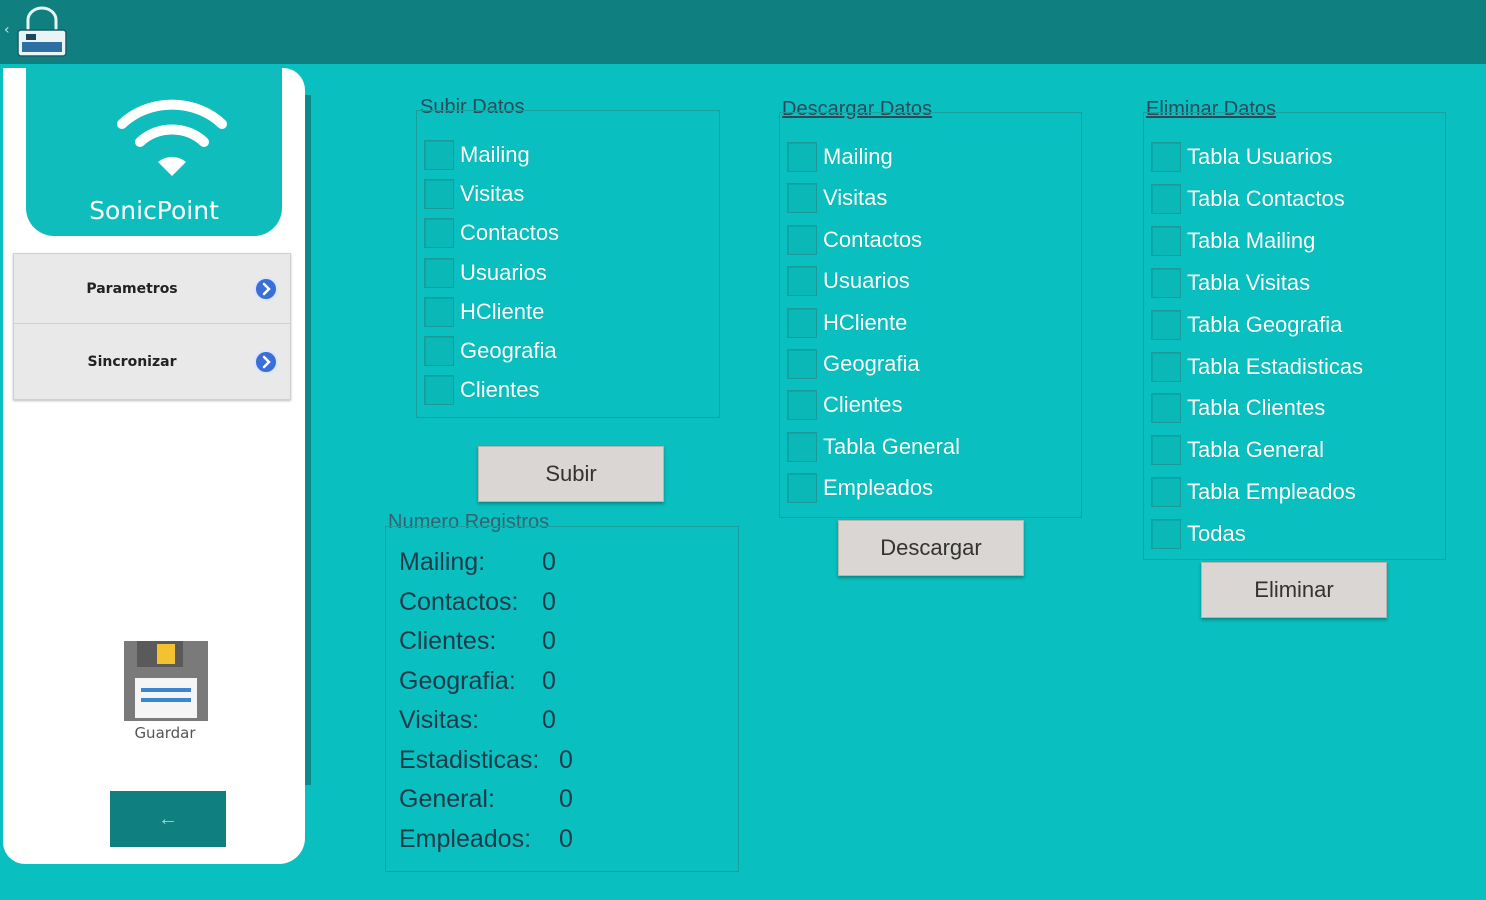 This screenshot has height=900, width=1486. Describe the element at coordinates (508, 350) in the screenshot. I see `checkbox-label: Geografia` at that location.